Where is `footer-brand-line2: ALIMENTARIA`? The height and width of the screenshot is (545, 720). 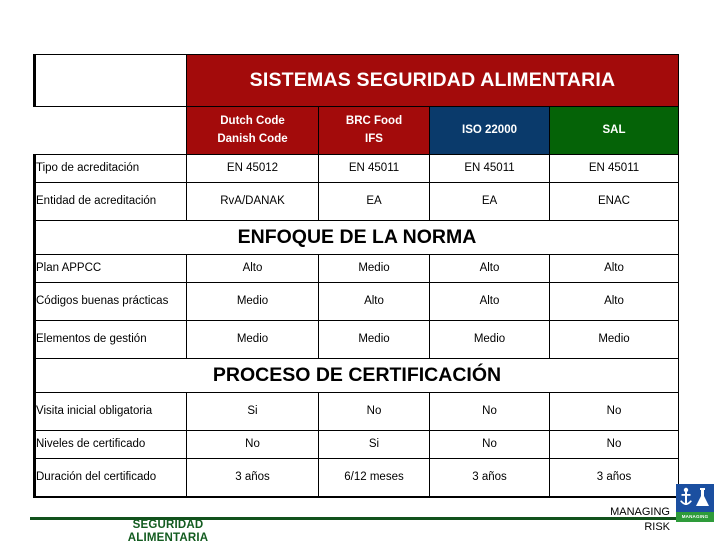
footer-brand-line2: ALIMENTARIA is located at coordinates (168, 538).